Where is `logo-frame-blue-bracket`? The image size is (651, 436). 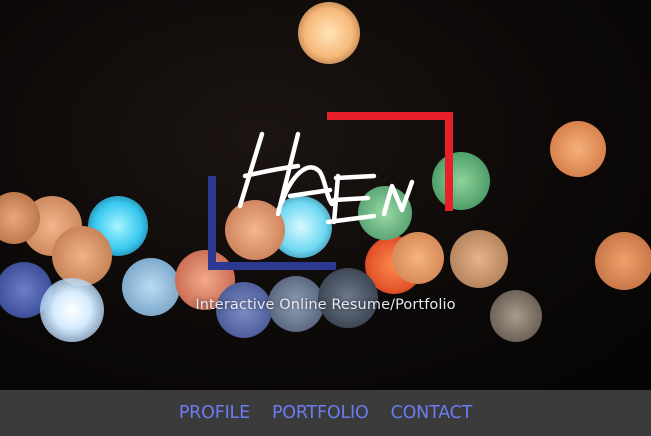 logo-frame-blue-bracket is located at coordinates (272, 223).